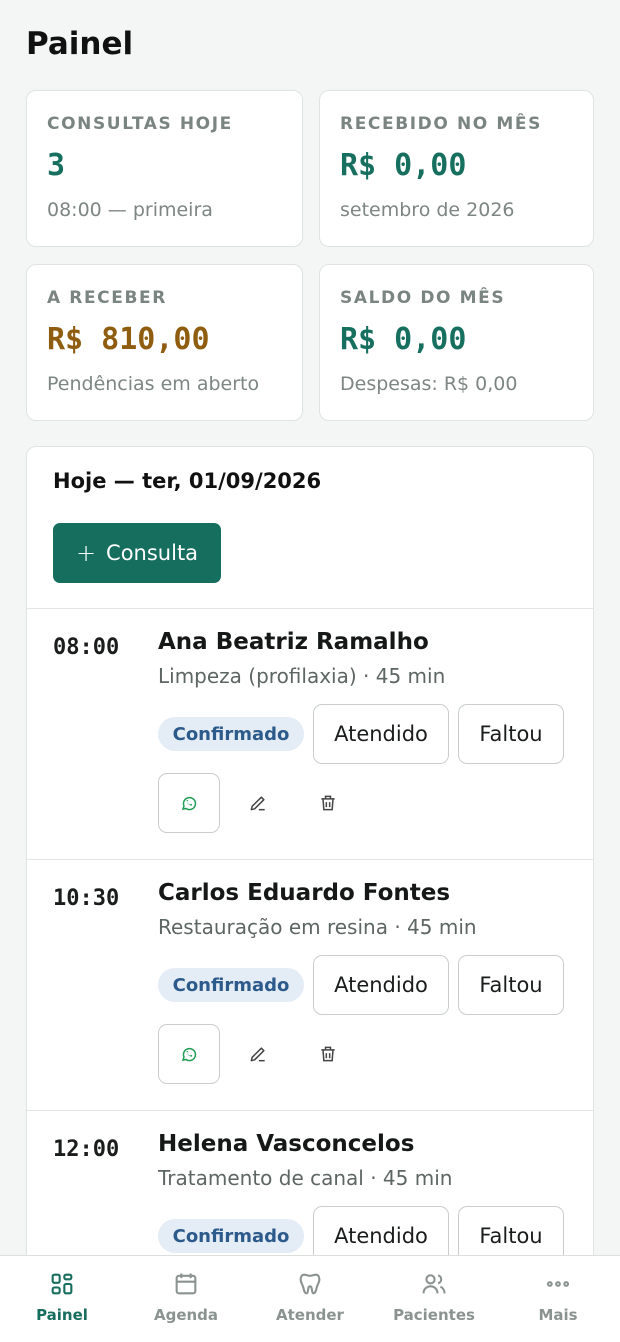 The height and width of the screenshot is (1342, 620). Describe the element at coordinates (140, 124) in the screenshot. I see `stat-label: CONSULTAS HOJE` at that location.